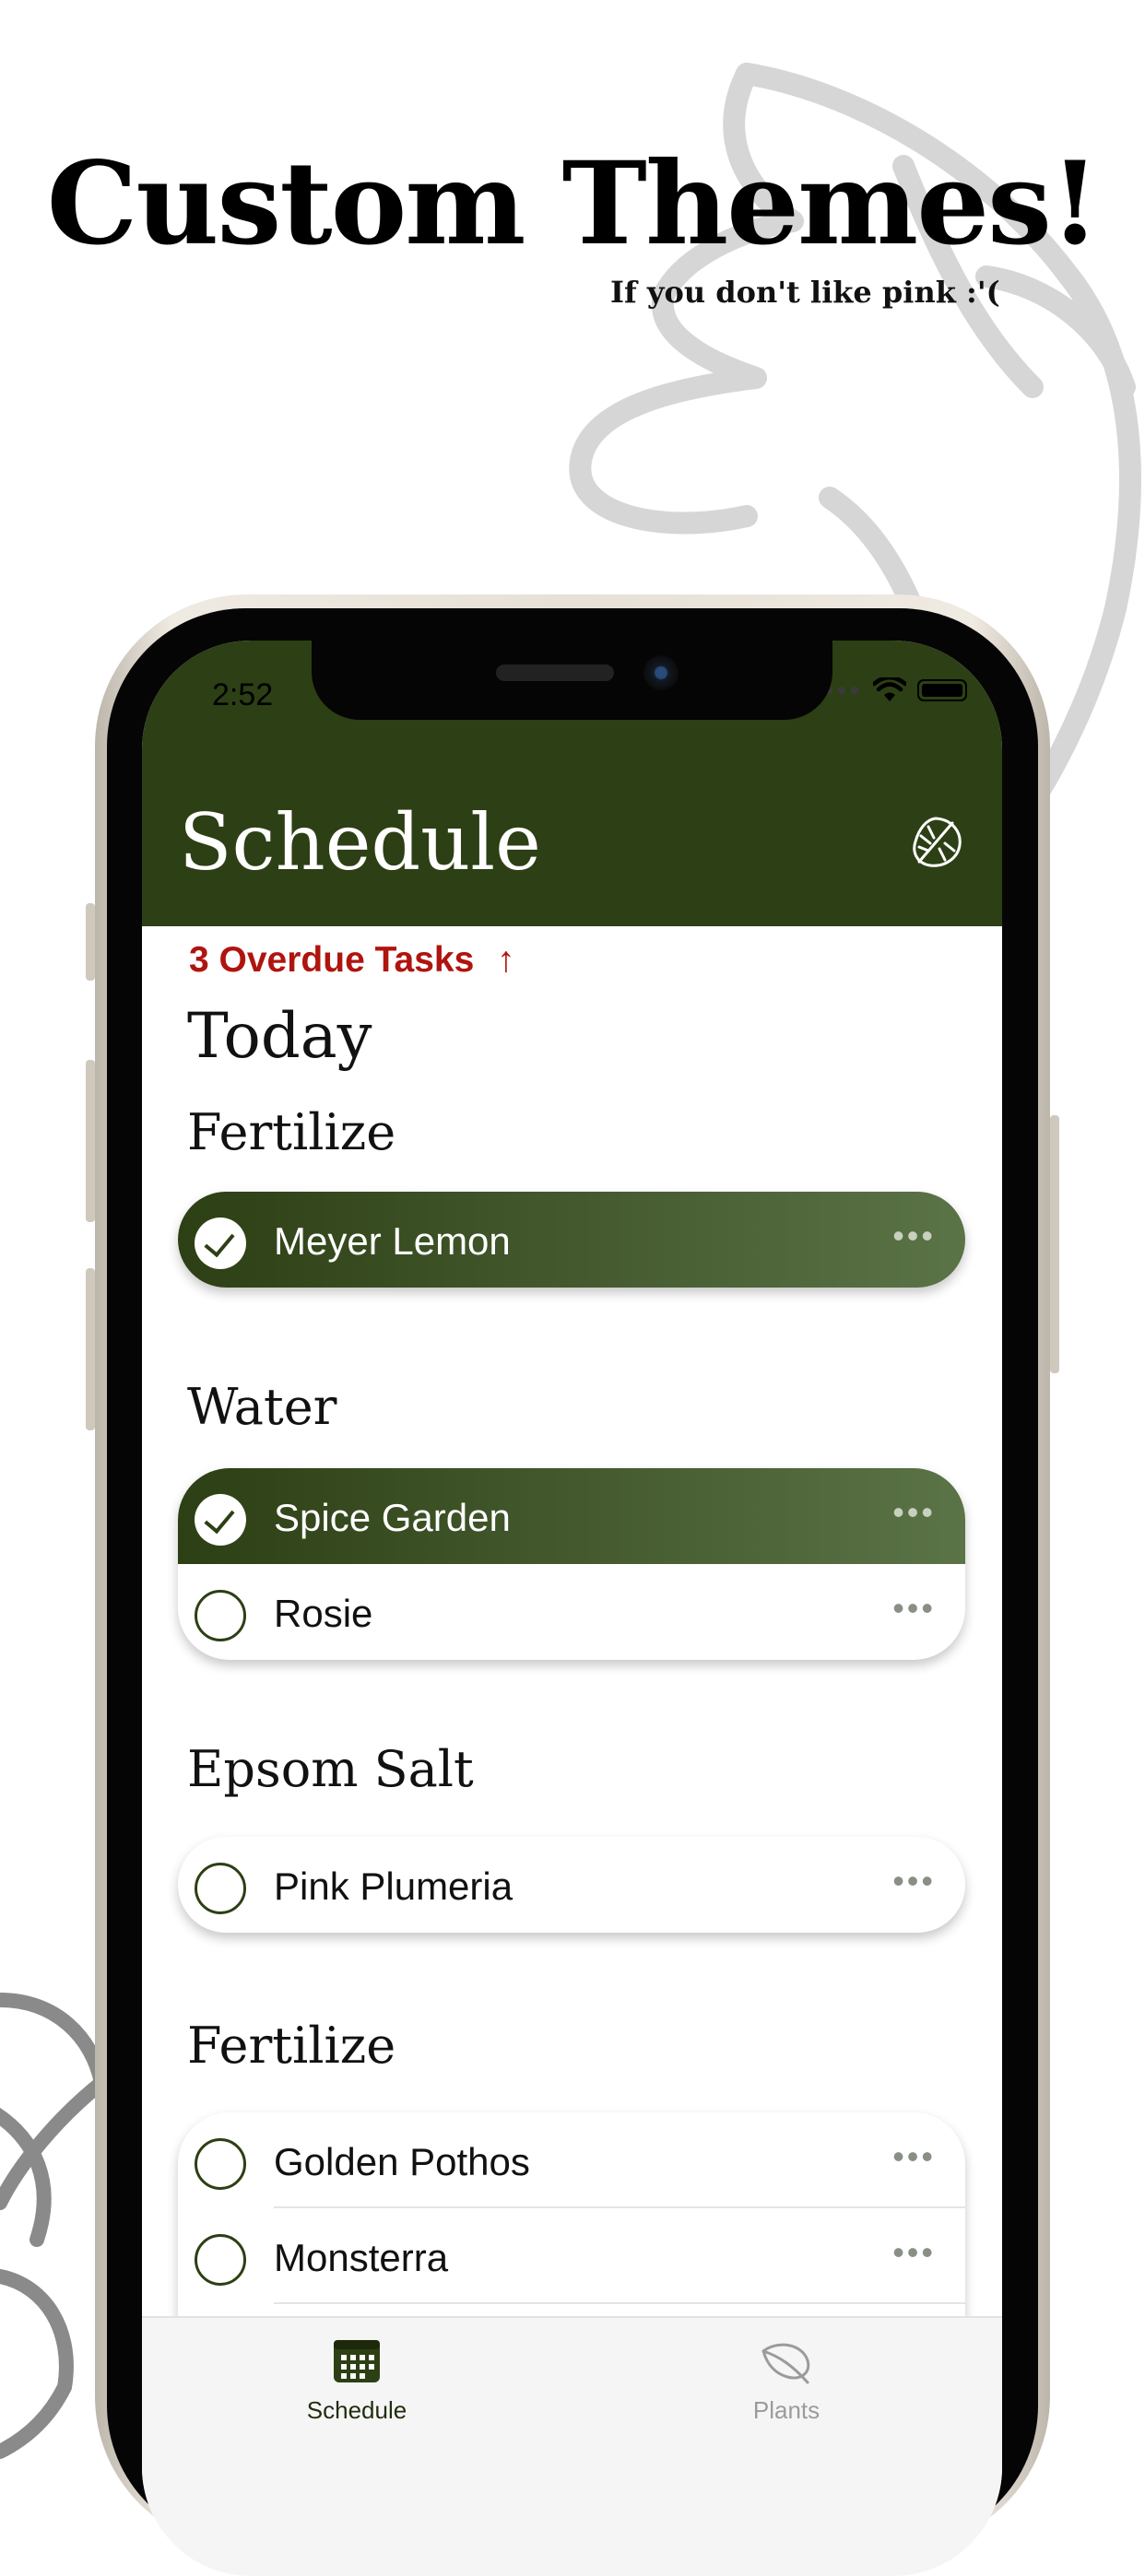 The height and width of the screenshot is (2576, 1145). I want to click on task-card: Pink Plumeria •••, so click(571, 1885).